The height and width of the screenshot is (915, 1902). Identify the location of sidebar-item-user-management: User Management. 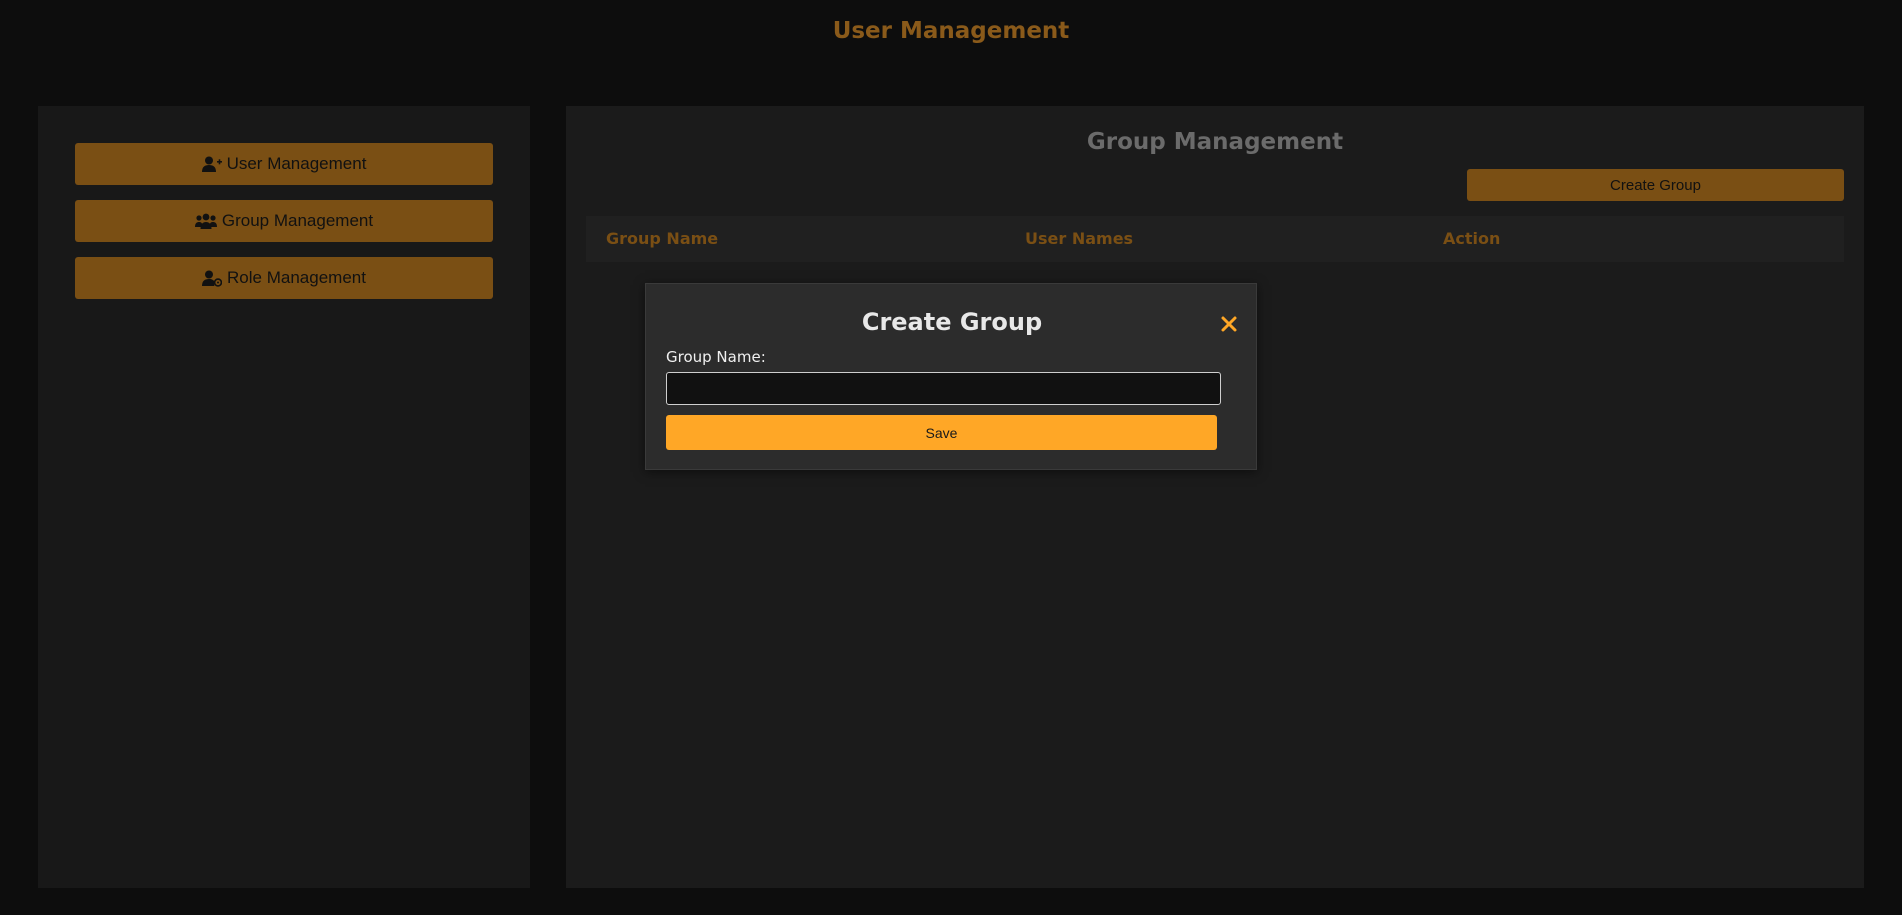
(284, 164).